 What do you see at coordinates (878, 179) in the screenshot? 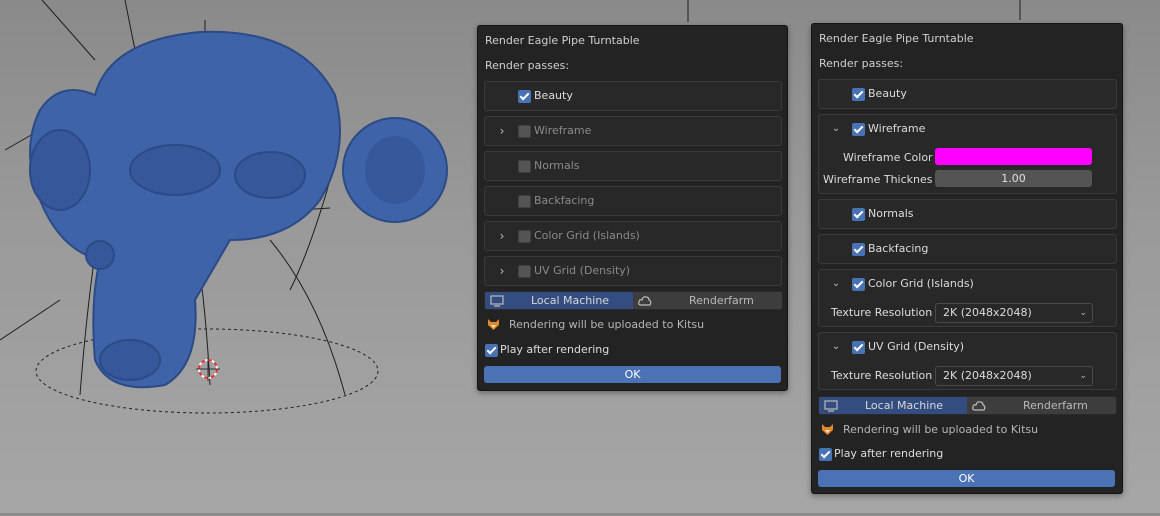
I see `wireframe-thickness-label: Wireframe Thicknes` at bounding box center [878, 179].